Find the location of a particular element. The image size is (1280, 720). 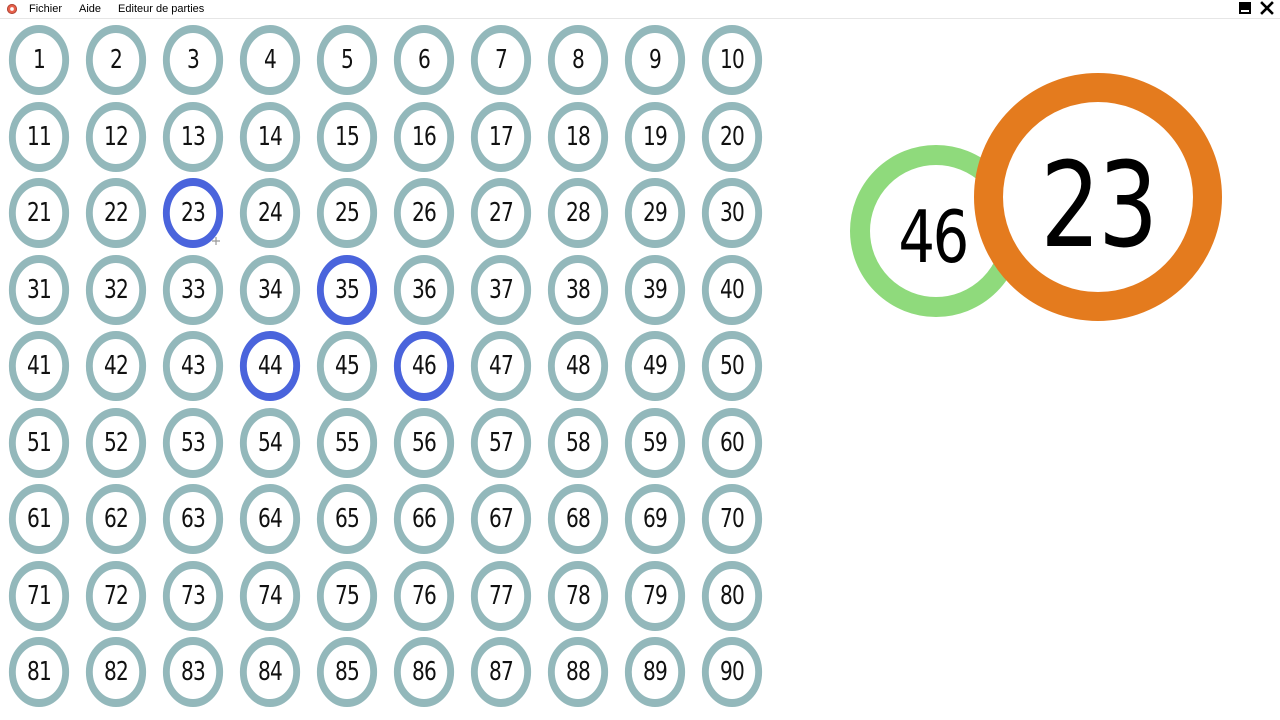

number-ball: 63 is located at coordinates (193, 519).